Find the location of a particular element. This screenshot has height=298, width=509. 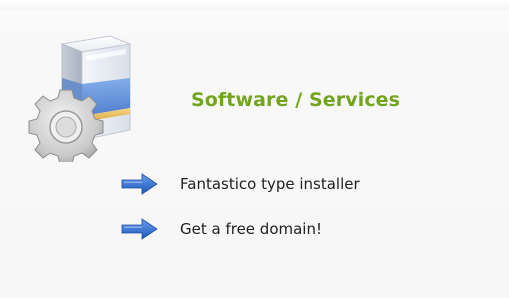

link-label: Fantastico type installer is located at coordinates (270, 184).